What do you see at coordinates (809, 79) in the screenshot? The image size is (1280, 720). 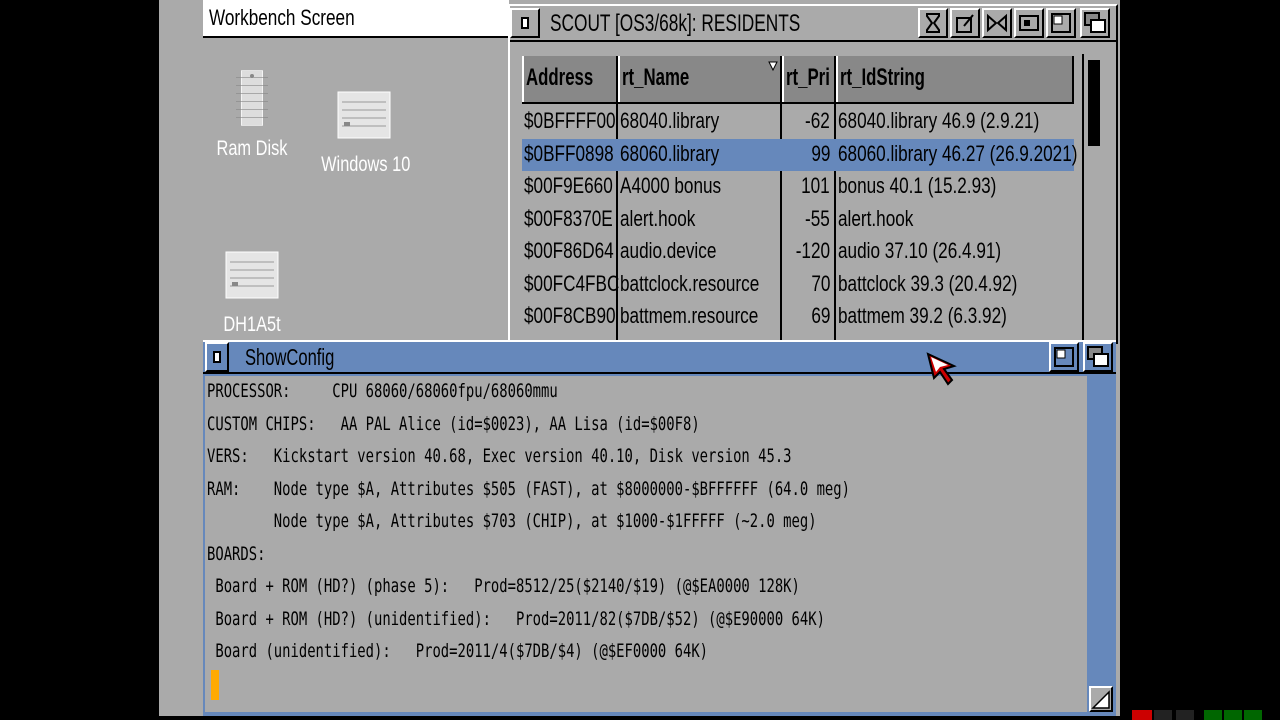 I see `column-header-pri: rt_Pri` at bounding box center [809, 79].